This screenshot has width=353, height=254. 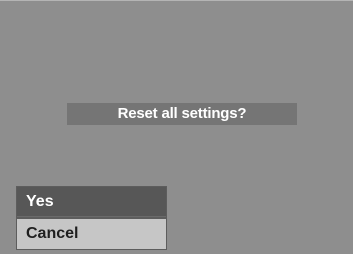 What do you see at coordinates (91, 218) in the screenshot?
I see `confirm-menu: Yes Cancel` at bounding box center [91, 218].